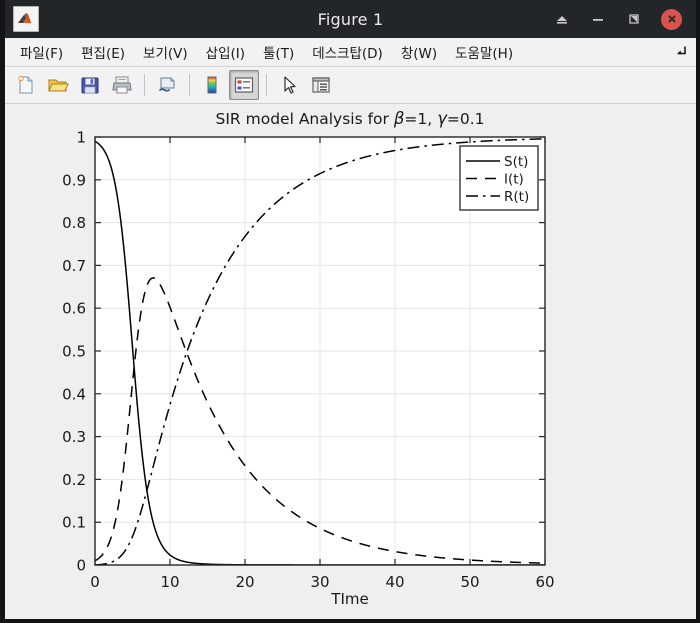  What do you see at coordinates (671, 19) in the screenshot?
I see `close-button` at bounding box center [671, 19].